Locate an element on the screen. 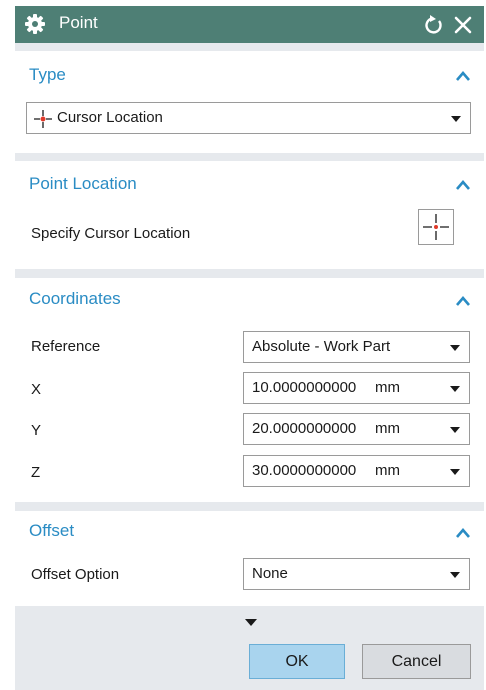 The width and height of the screenshot is (486, 690). type-dropdown: Cursor Location is located at coordinates (248, 118).